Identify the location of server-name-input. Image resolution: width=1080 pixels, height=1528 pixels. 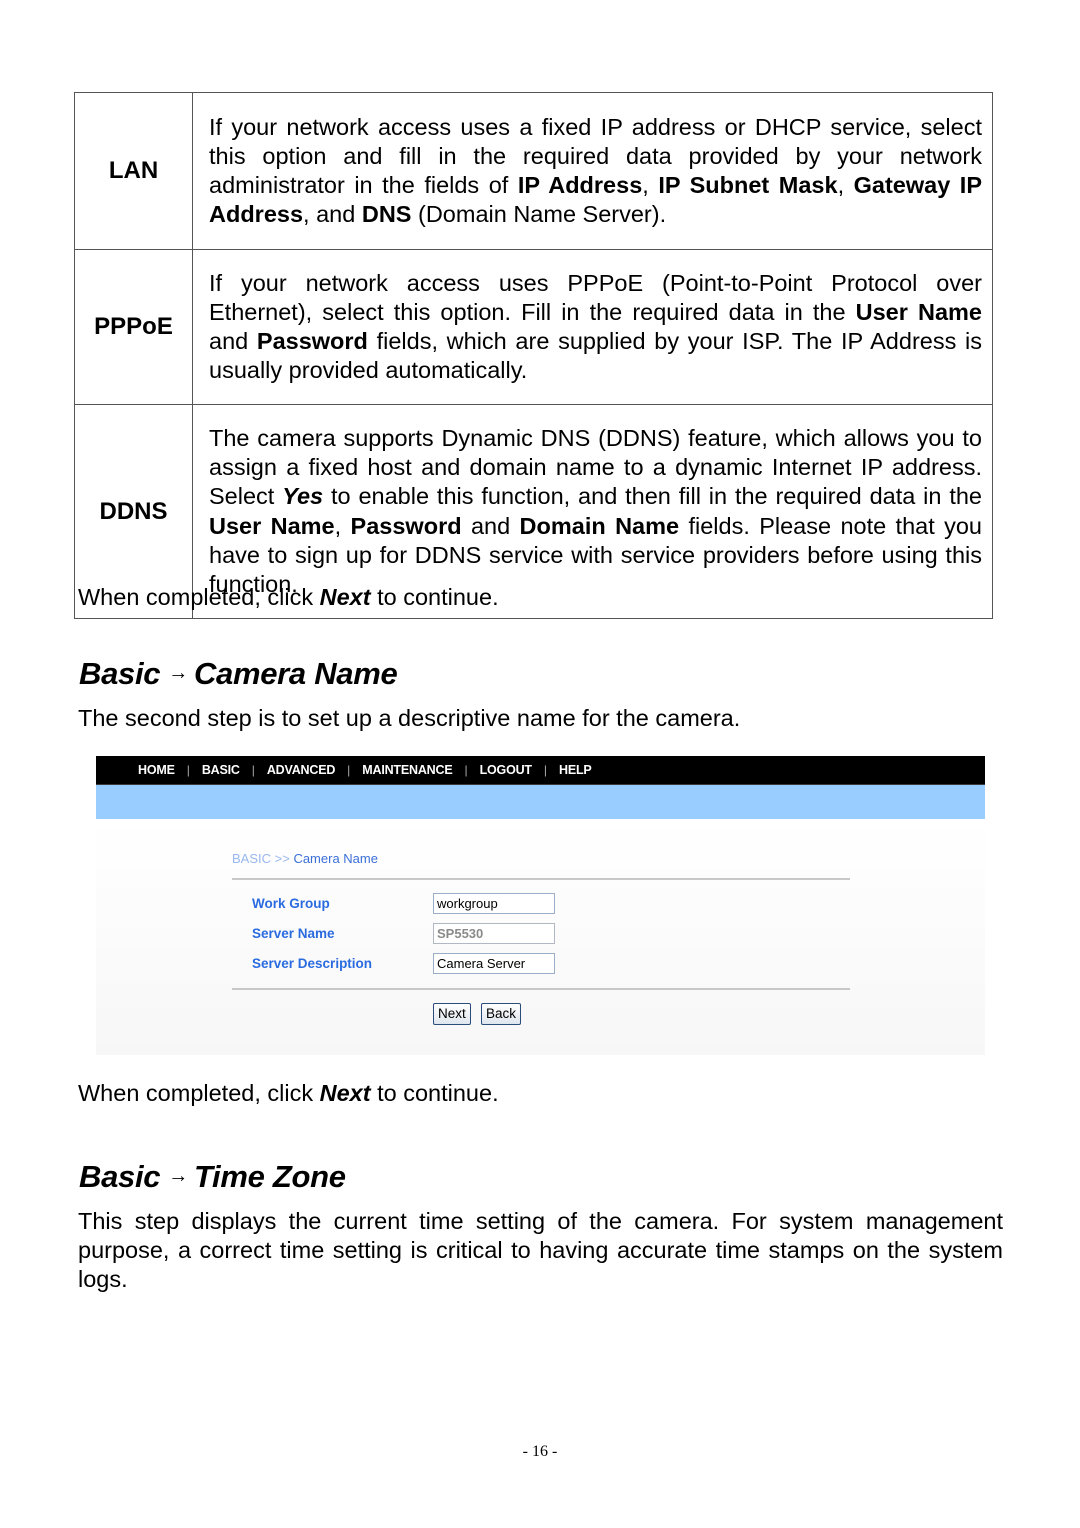
(494, 933).